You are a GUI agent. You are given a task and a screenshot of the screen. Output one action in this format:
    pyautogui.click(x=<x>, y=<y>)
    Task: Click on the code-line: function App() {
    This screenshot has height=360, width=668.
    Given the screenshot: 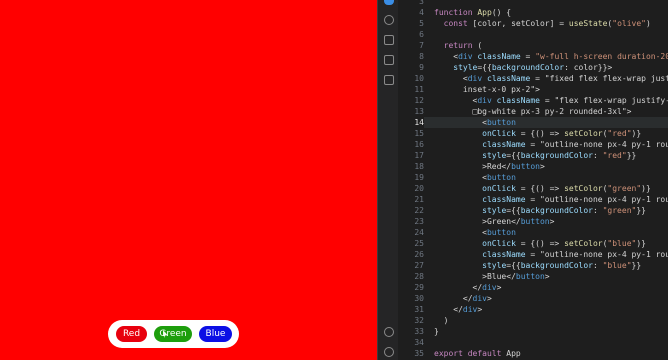 What is the action you would take?
    pyautogui.click(x=473, y=12)
    